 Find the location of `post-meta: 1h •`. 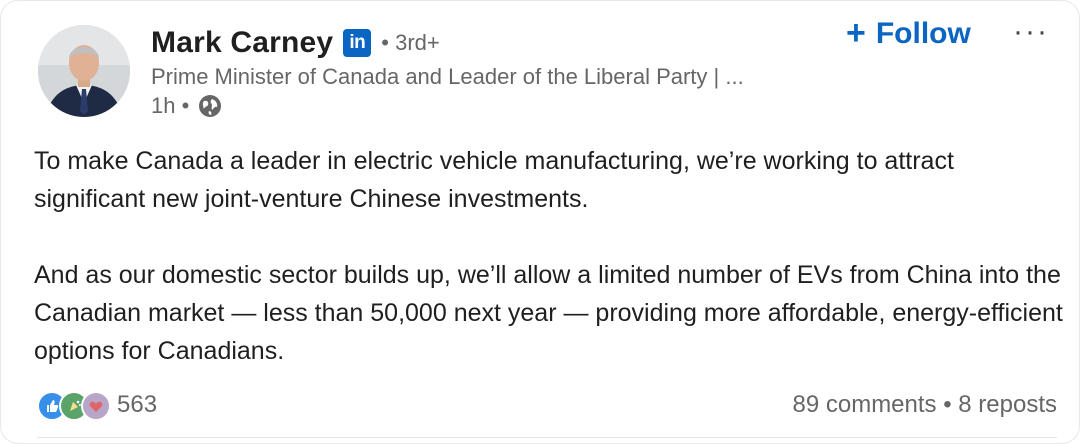

post-meta: 1h • is located at coordinates (187, 106).